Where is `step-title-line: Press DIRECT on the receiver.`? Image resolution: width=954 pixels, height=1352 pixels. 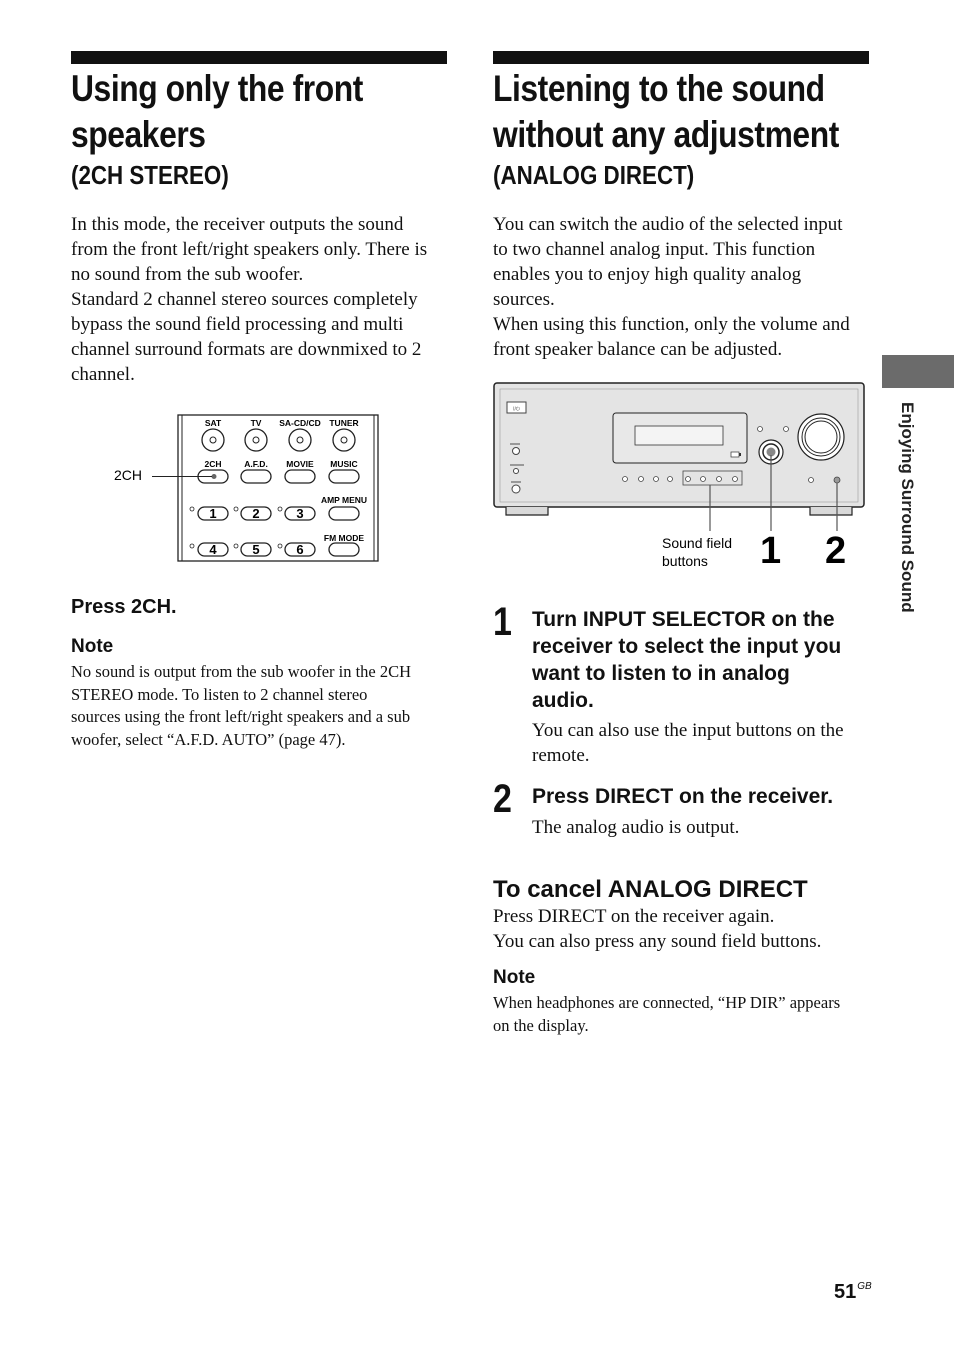
step-title-line: Press DIRECT on the receiver. is located at coordinates (683, 796).